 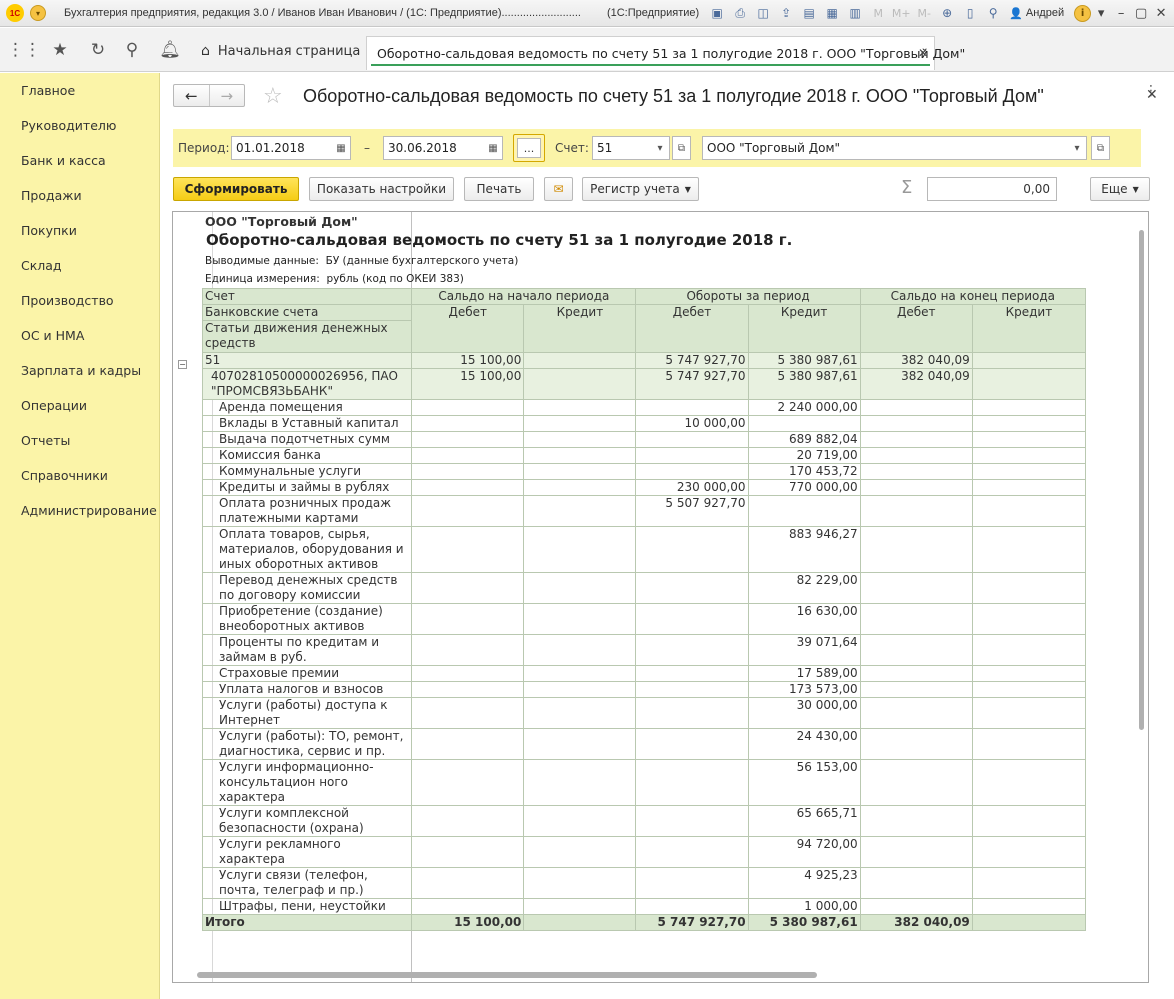 What do you see at coordinates (740, 13) in the screenshot?
I see `print-icon: ⎙` at bounding box center [740, 13].